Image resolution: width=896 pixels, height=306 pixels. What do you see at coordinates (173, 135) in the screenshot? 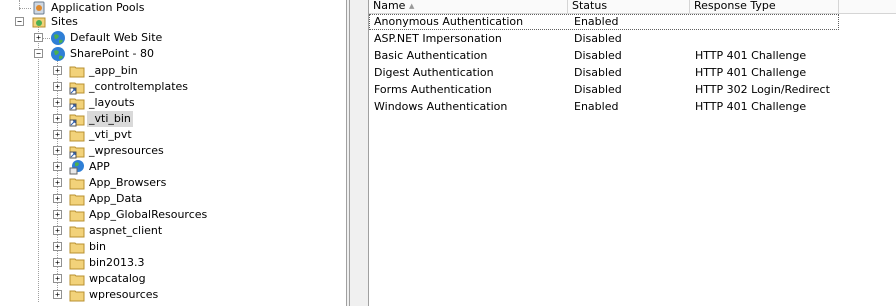
I see `tree-item-vti-pvt: + _vti_pvt` at bounding box center [173, 135].